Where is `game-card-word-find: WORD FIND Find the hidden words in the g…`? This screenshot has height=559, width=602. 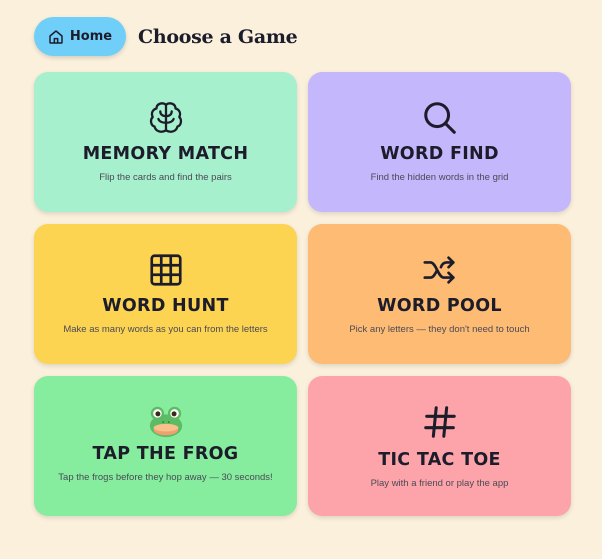 game-card-word-find: WORD FIND Find the hidden words in the g… is located at coordinates (439, 142).